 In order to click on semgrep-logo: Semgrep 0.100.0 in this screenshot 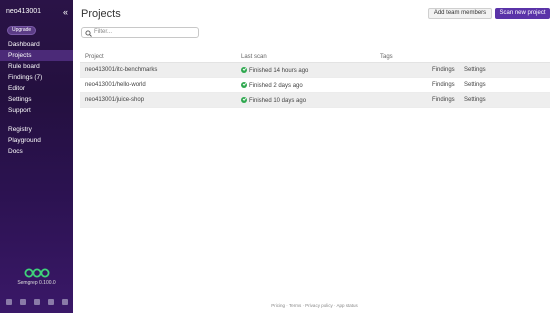, I will do `click(36, 277)`.